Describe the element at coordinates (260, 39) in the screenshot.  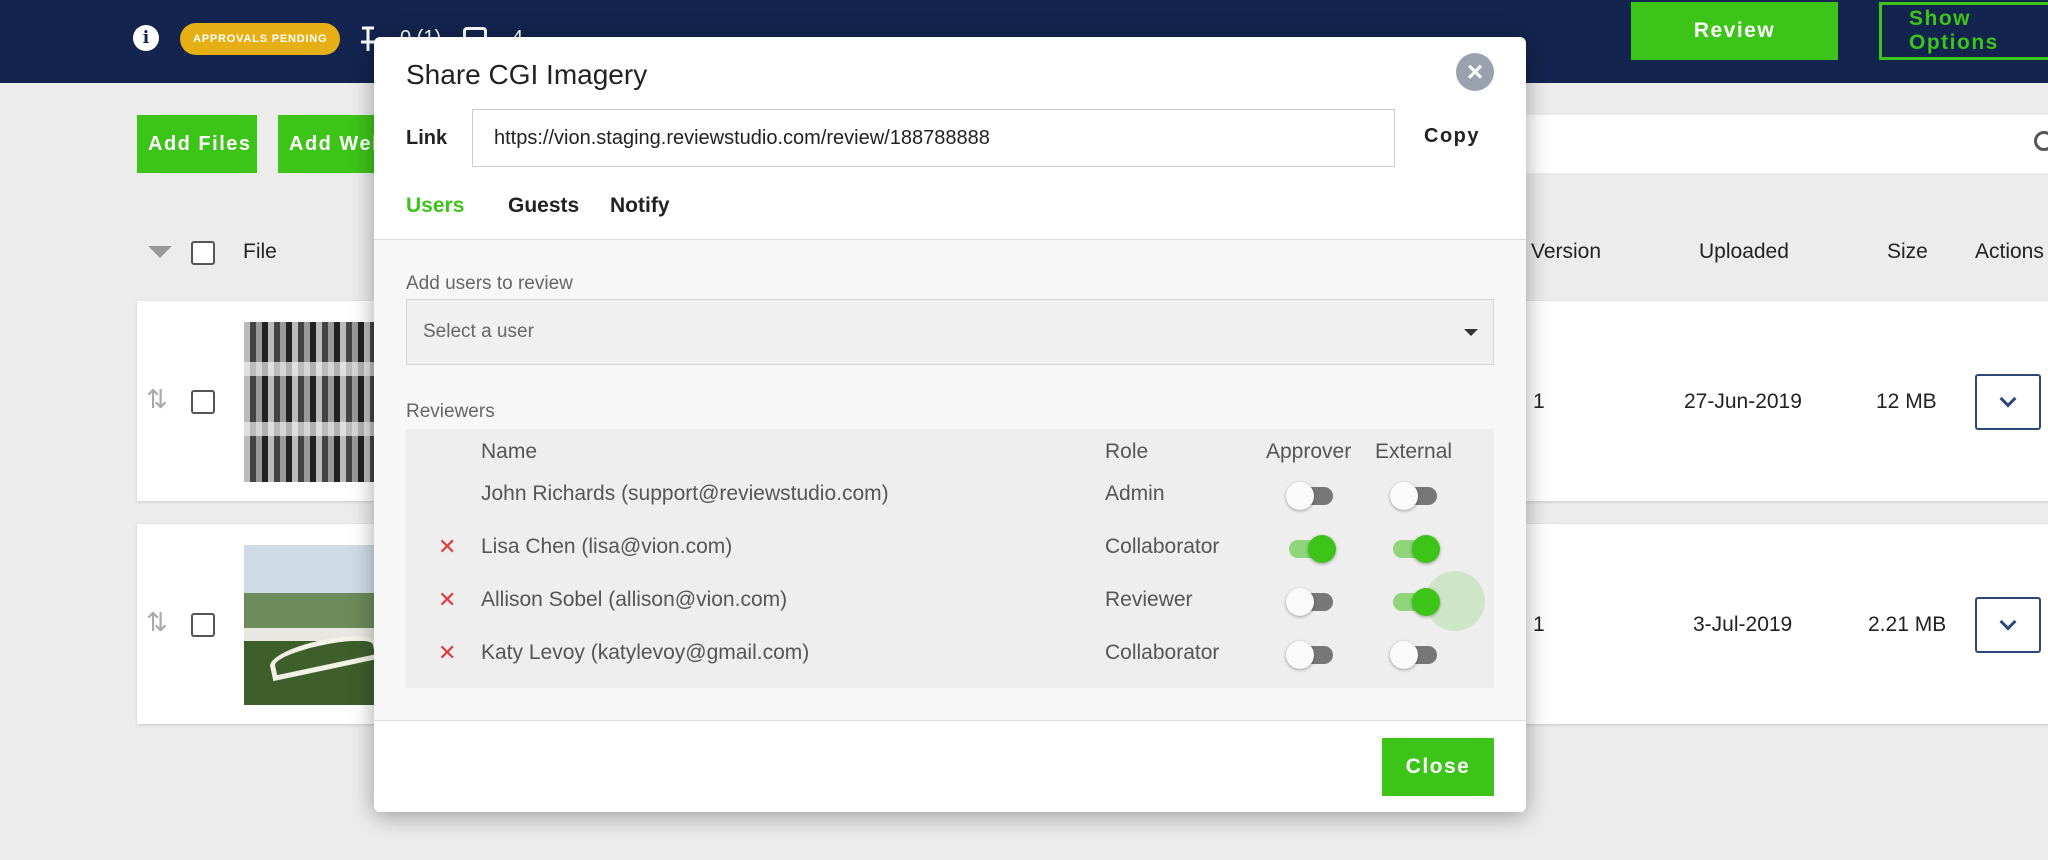
I see `approvals-pending-badge: APPROVALS PENDING` at that location.